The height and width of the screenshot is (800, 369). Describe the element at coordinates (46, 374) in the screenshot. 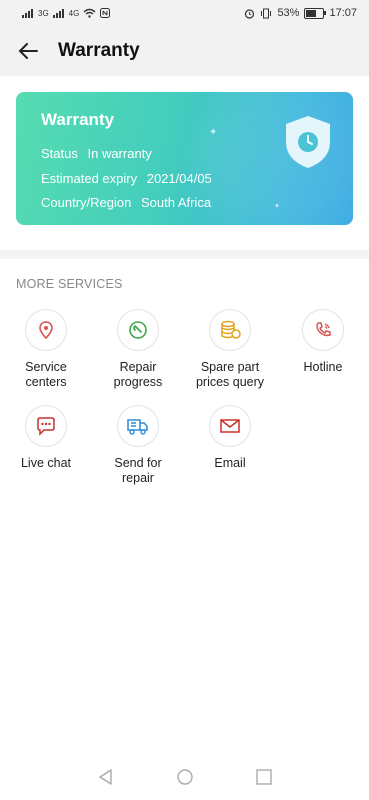

I see `service-label: Service centers` at that location.